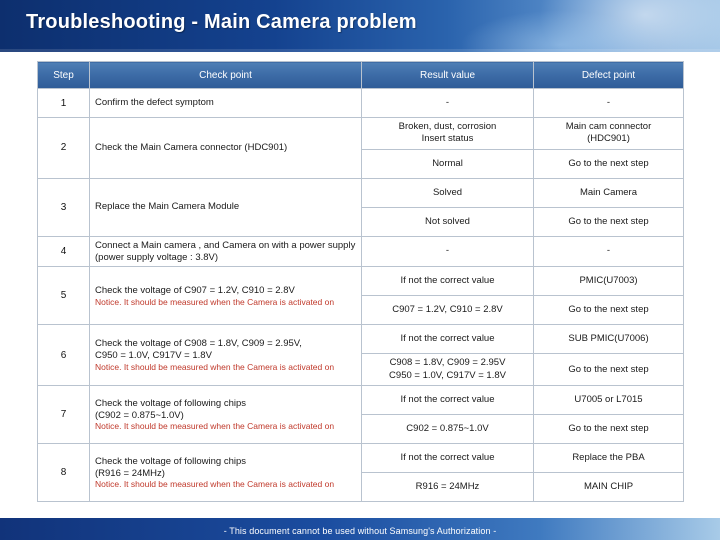  I want to click on table-row: 1 Confirm the defect symptom - -, so click(360, 103).